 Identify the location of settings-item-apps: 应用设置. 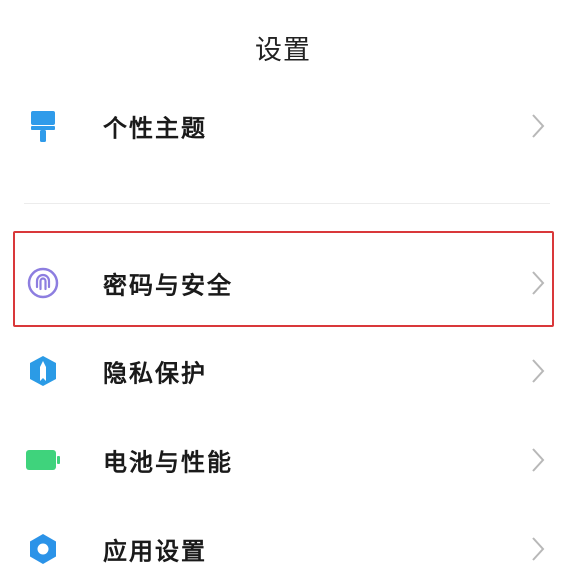
(283, 540).